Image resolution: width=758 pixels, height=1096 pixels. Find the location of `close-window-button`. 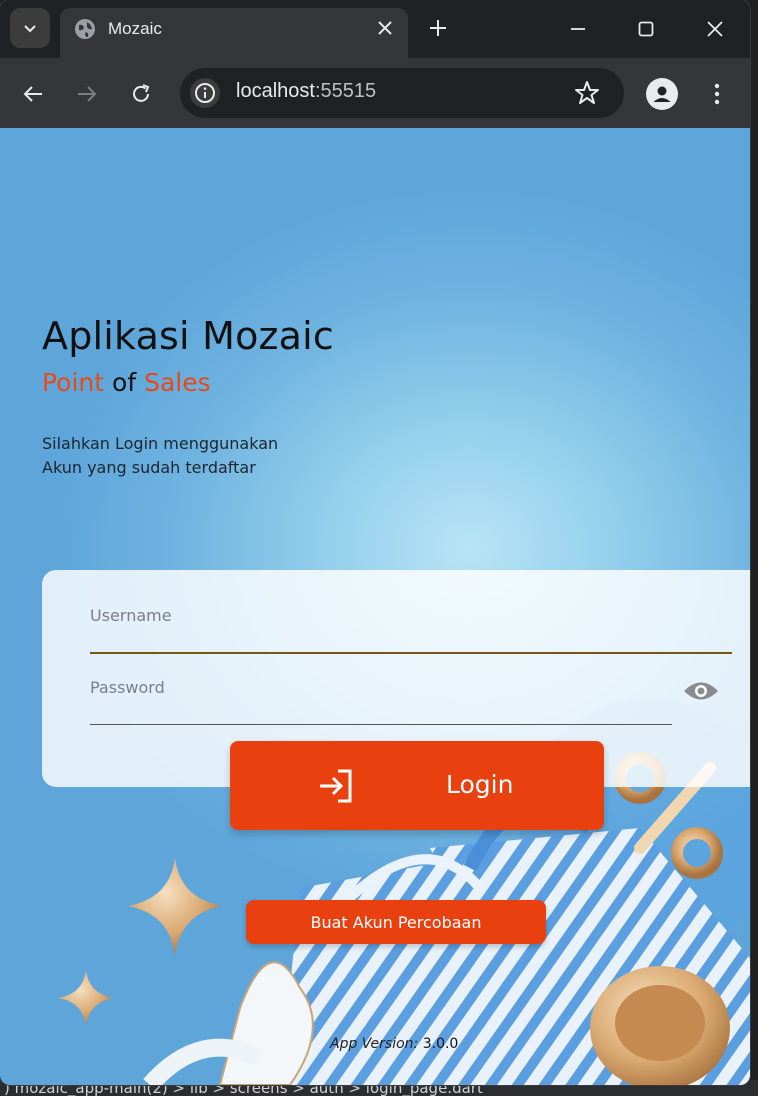

close-window-button is located at coordinates (715, 29).